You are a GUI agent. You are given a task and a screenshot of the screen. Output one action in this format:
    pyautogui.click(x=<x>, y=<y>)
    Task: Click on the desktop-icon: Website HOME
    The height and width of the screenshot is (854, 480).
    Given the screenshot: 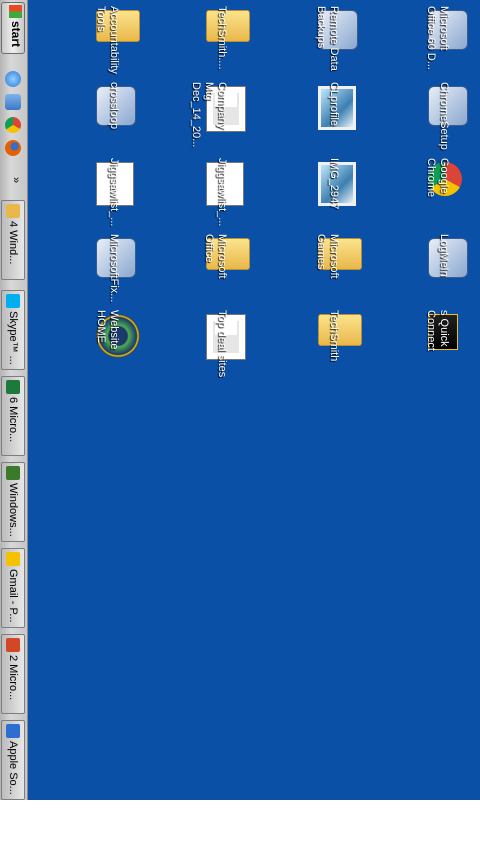 What is the action you would take?
    pyautogui.click(x=121, y=345)
    